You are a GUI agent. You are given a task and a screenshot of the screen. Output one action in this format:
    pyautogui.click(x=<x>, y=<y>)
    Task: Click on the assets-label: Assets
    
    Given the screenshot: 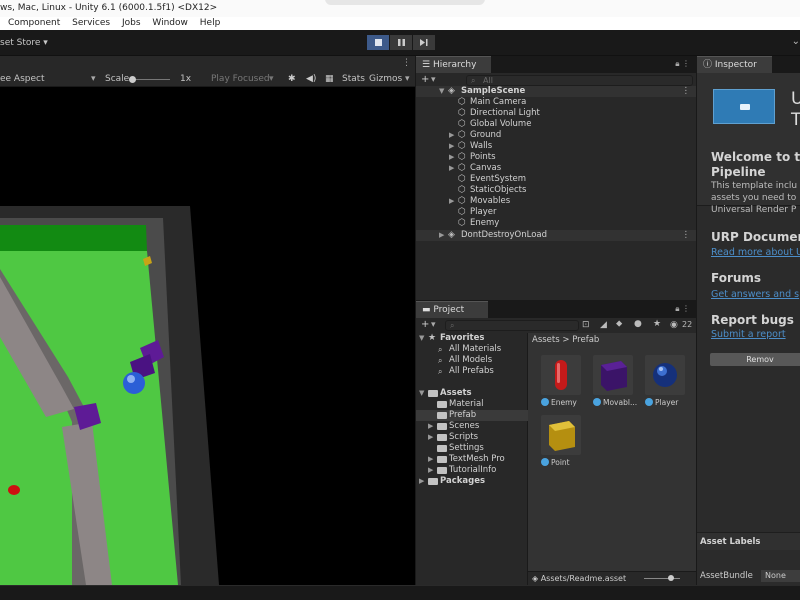 What is the action you would take?
    pyautogui.click(x=456, y=393)
    